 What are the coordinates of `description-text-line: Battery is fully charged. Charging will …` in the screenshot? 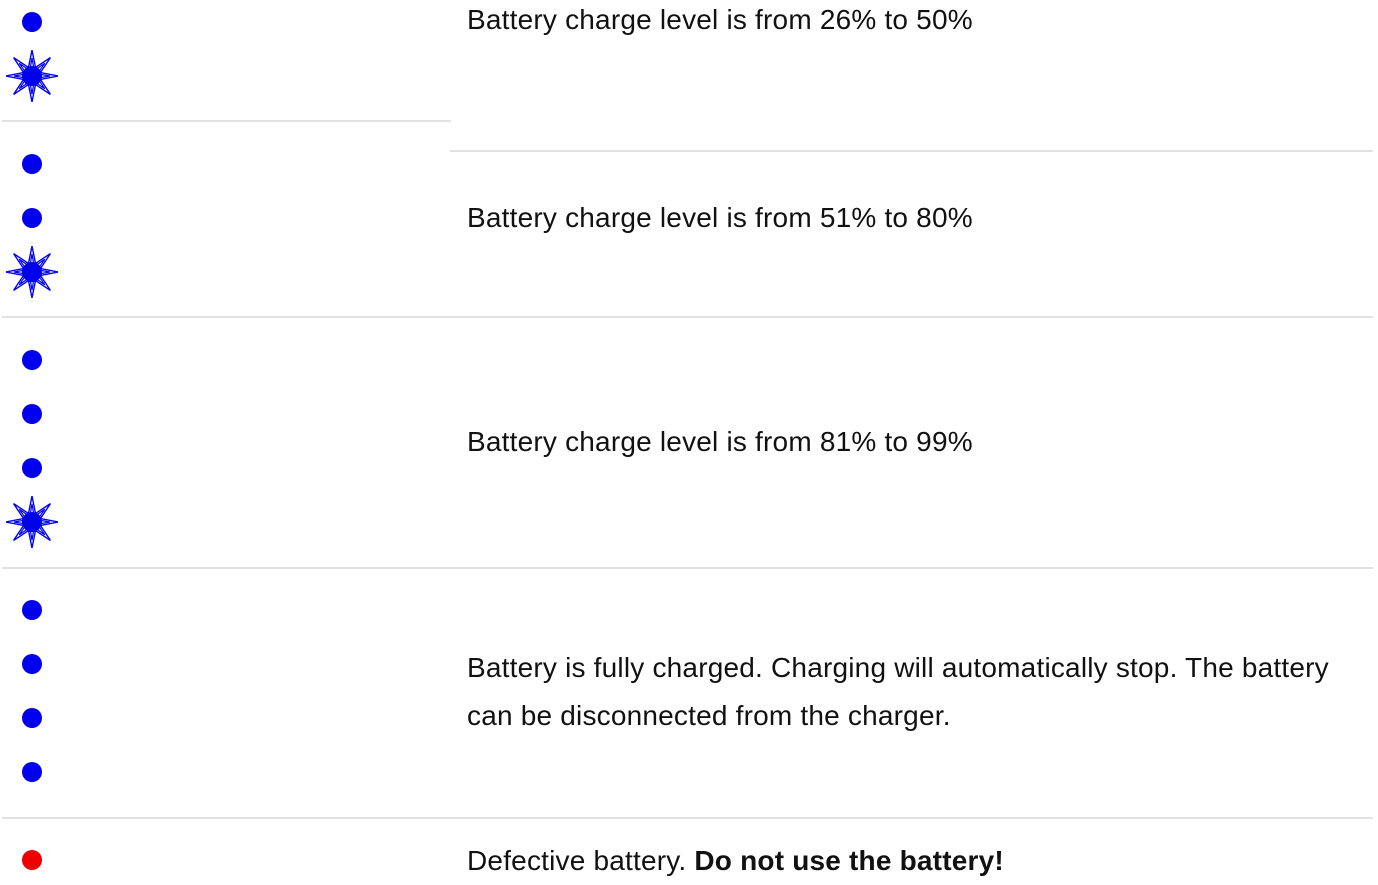 It's located at (898, 667).